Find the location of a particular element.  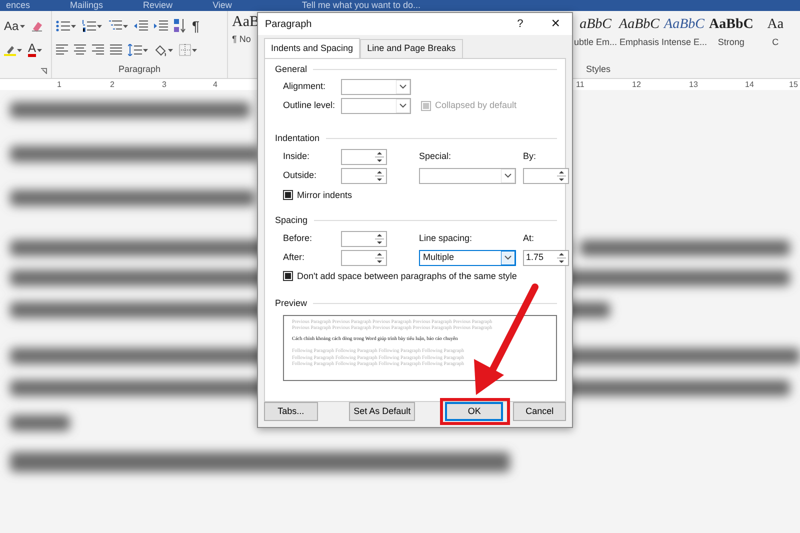

numbered-list-icon is located at coordinates (89, 26).